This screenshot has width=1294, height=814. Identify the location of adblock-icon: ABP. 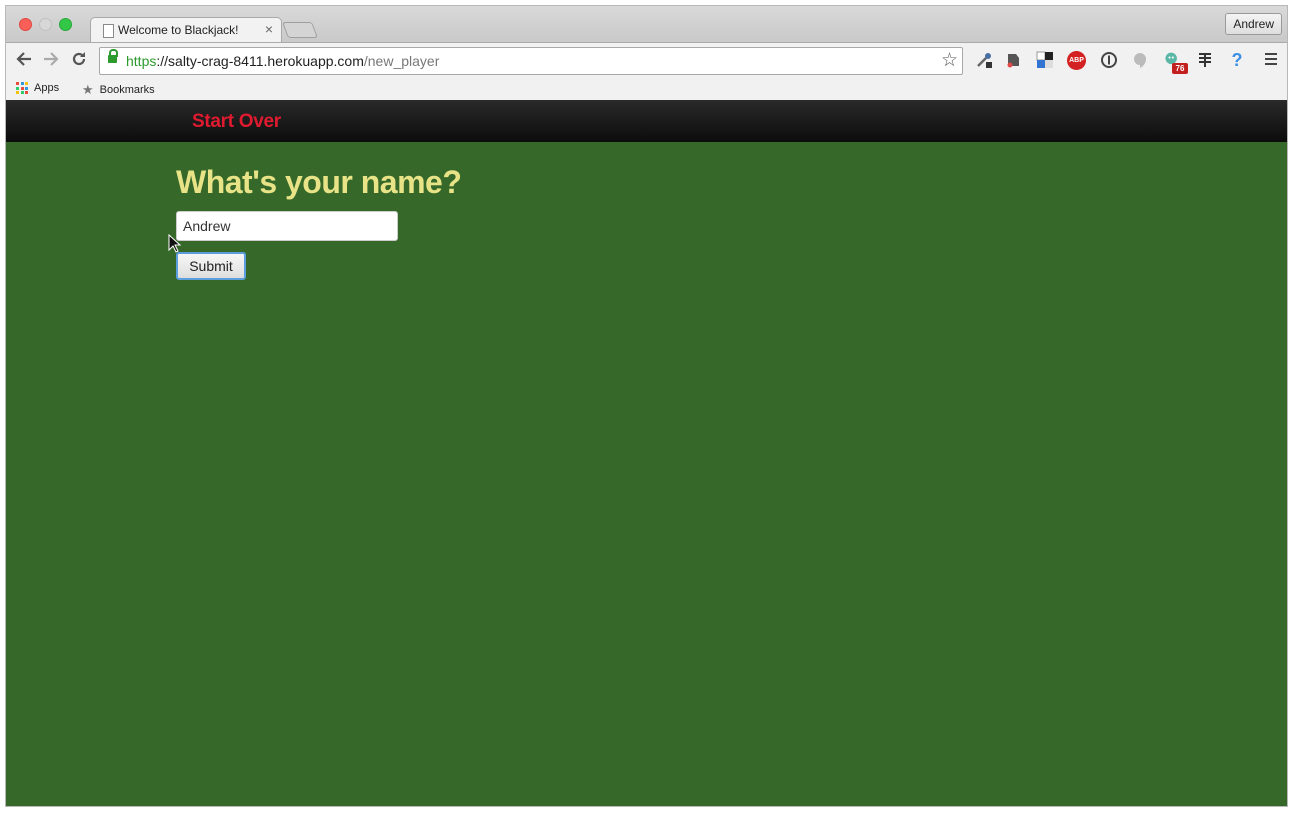
(1076, 60).